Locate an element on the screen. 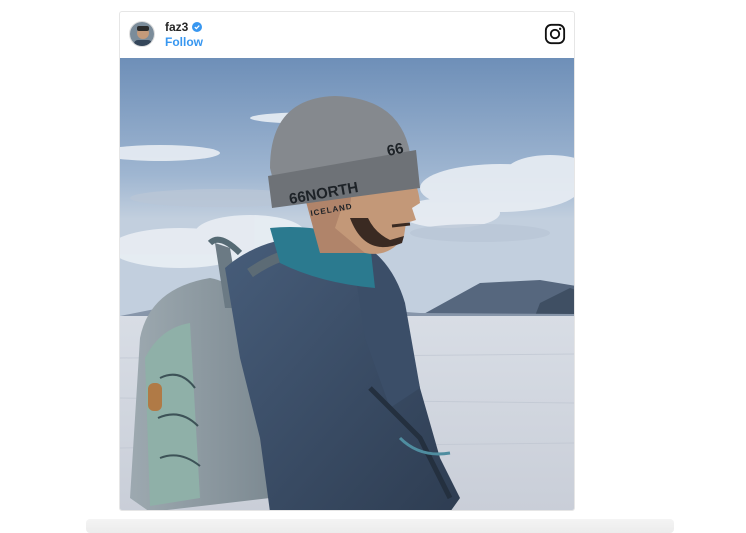 The height and width of the screenshot is (533, 746). avatar-image is located at coordinates (142, 34).